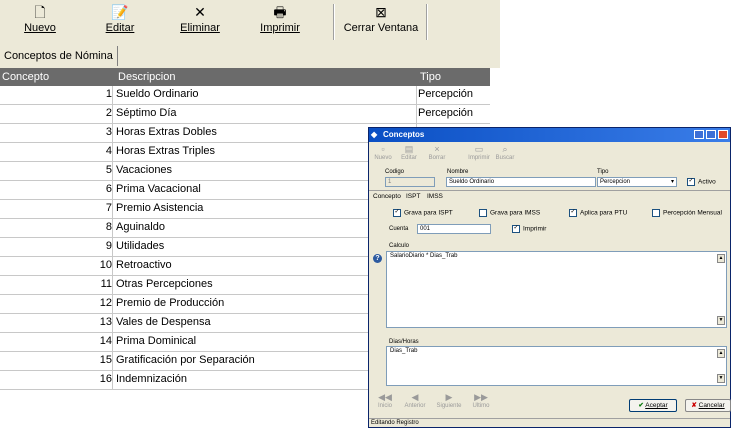 This screenshot has height=428, width=731. What do you see at coordinates (25, 77) in the screenshot?
I see `column-header-concepto: Concepto` at bounding box center [25, 77].